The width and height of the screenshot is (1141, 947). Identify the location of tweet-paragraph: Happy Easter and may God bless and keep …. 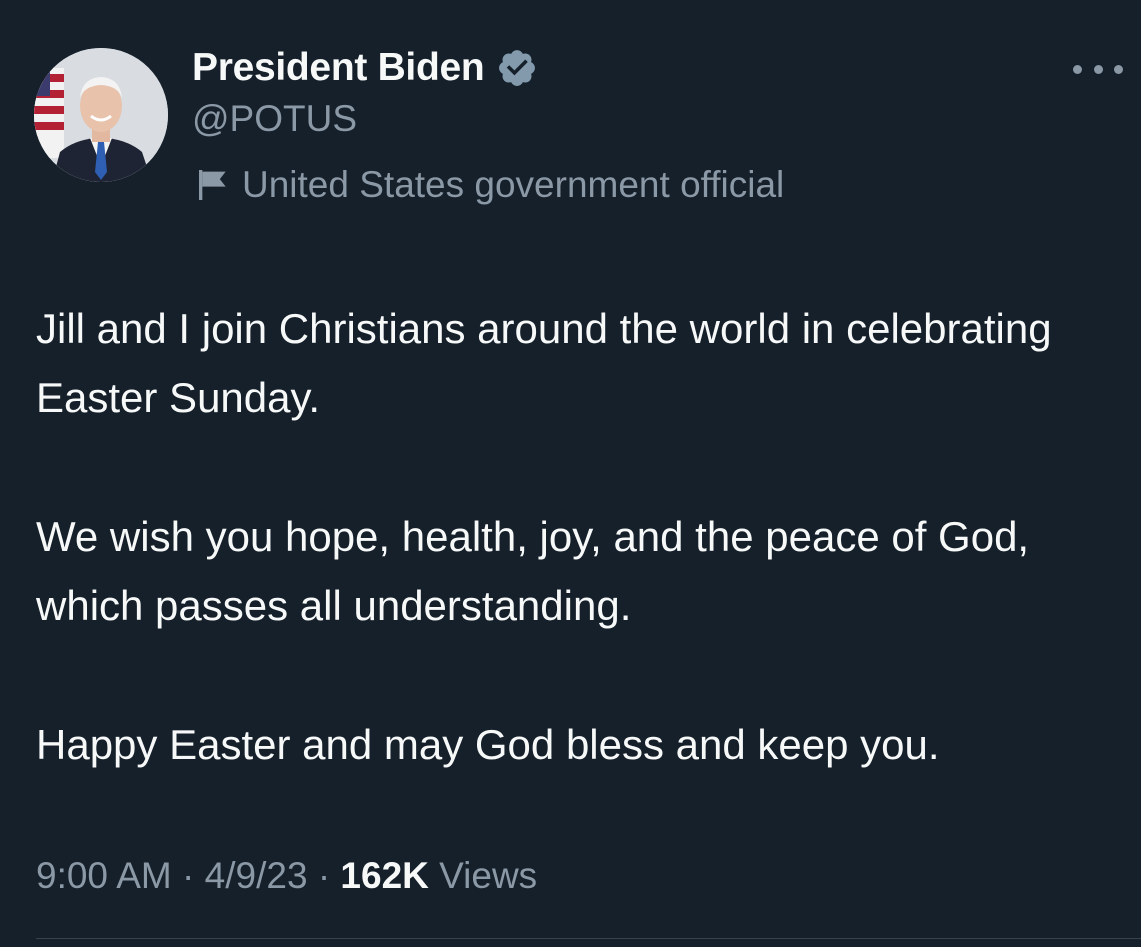
(488, 744).